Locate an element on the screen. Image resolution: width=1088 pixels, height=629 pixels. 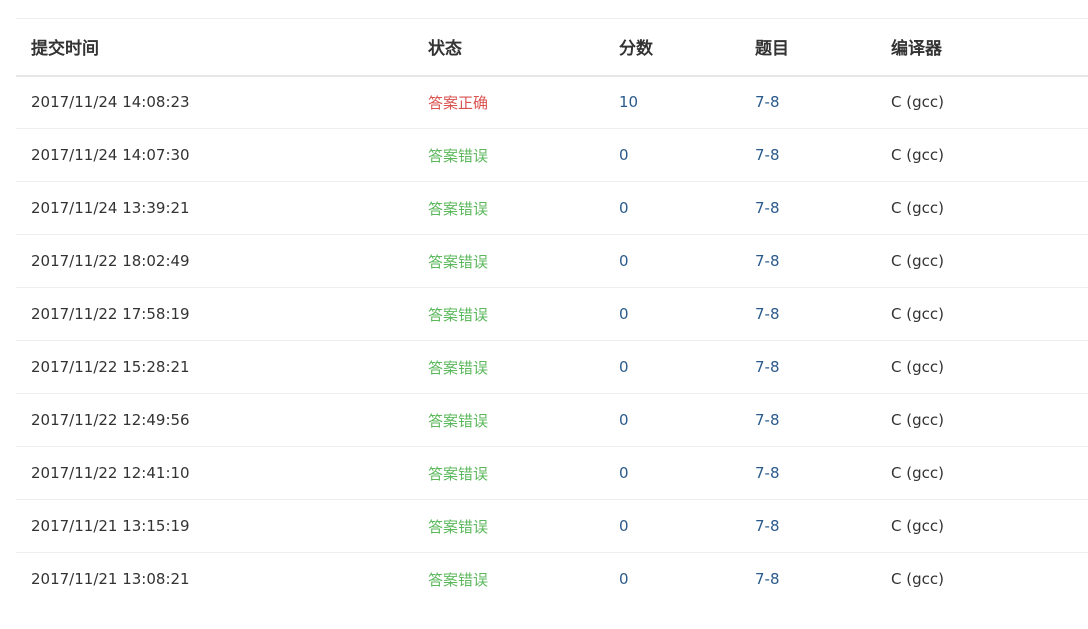
submit-time-cell: 2017/11/24 14:07:30 is located at coordinates (214, 155).